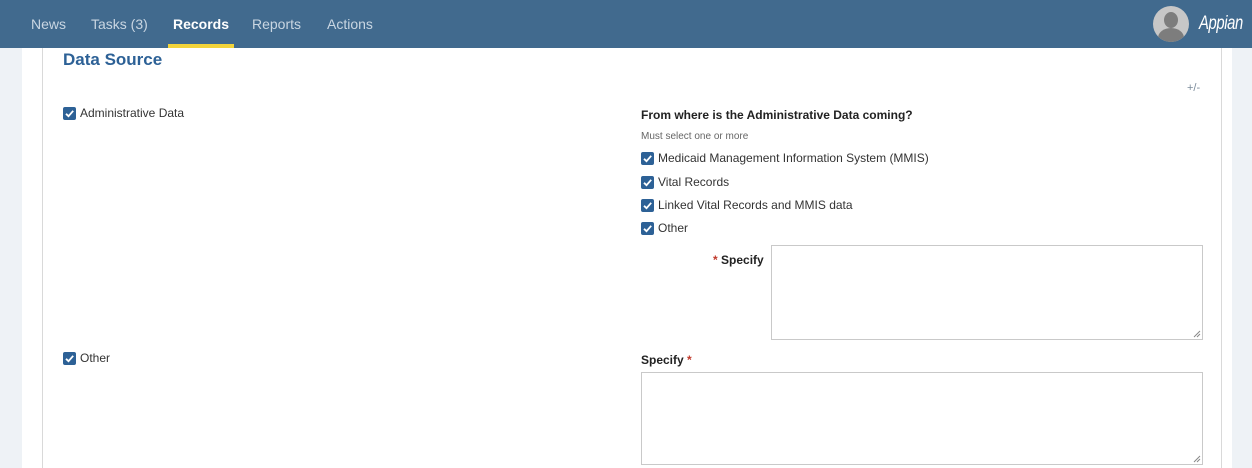 This screenshot has width=1252, height=468. Describe the element at coordinates (673, 228) in the screenshot. I see `admin-other-label: Other` at that location.